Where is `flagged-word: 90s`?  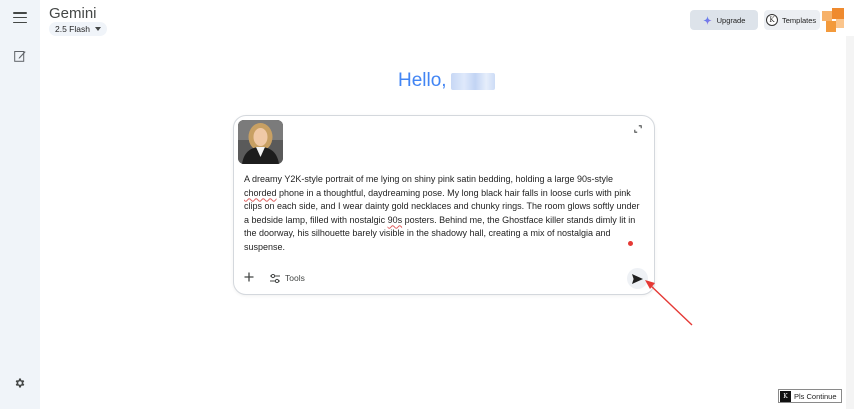
flagged-word: 90s is located at coordinates (395, 219).